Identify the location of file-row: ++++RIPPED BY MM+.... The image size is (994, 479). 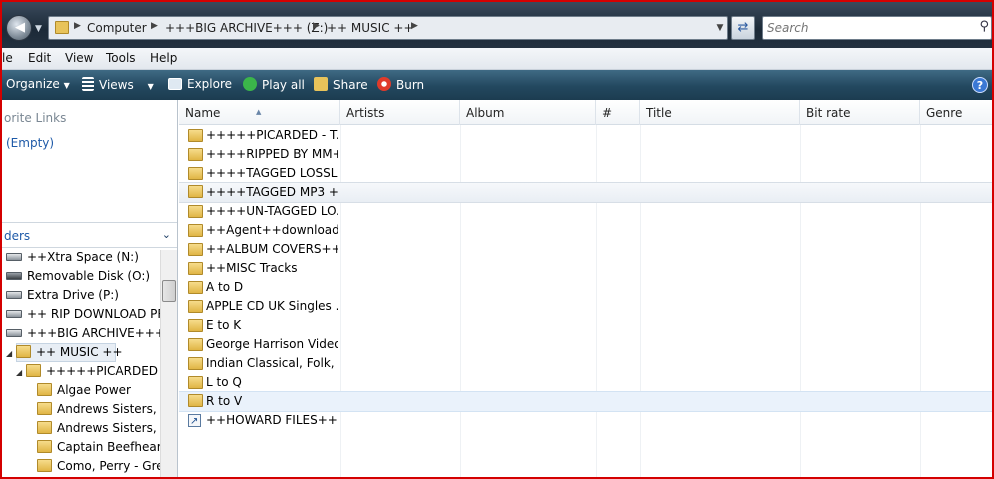
(585, 154).